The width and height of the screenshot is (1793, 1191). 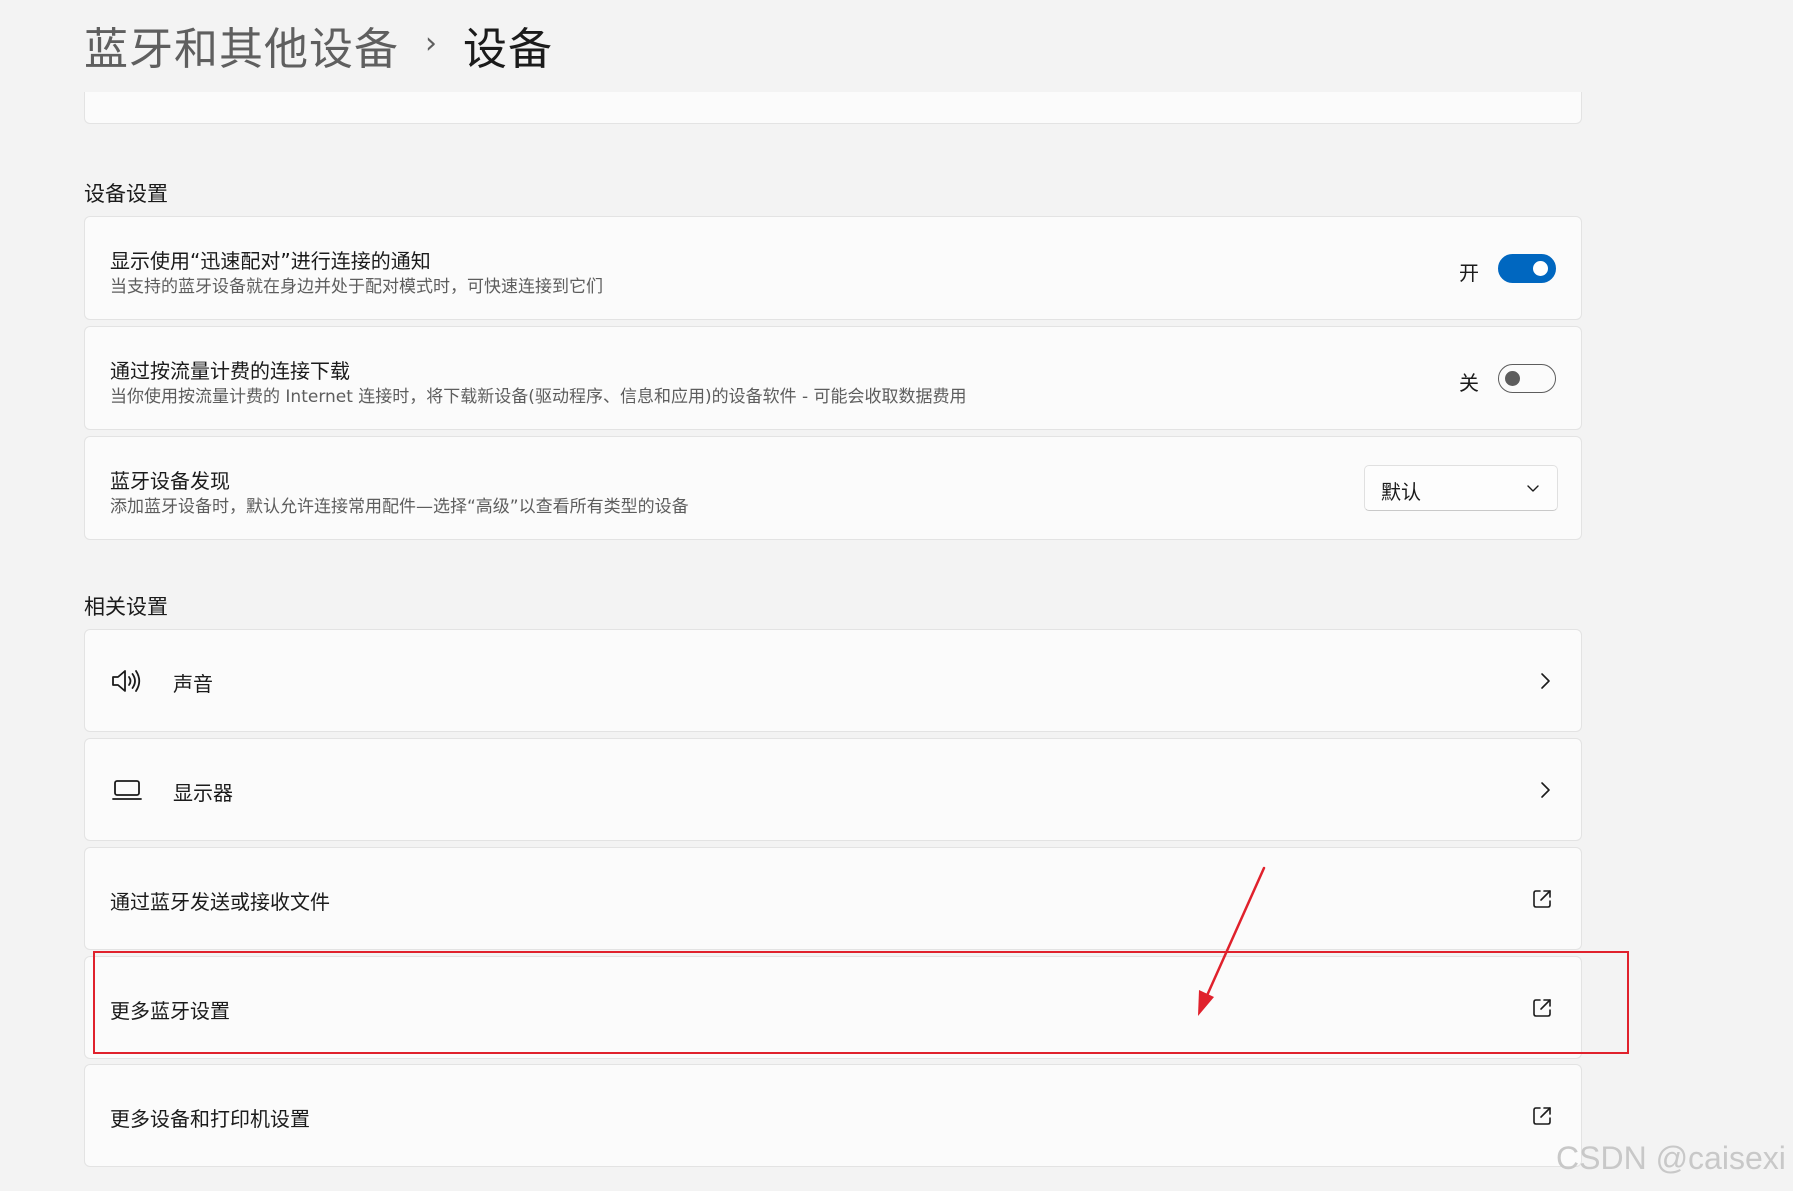 I want to click on section-title-related-settings: 相关设置, so click(x=126, y=607).